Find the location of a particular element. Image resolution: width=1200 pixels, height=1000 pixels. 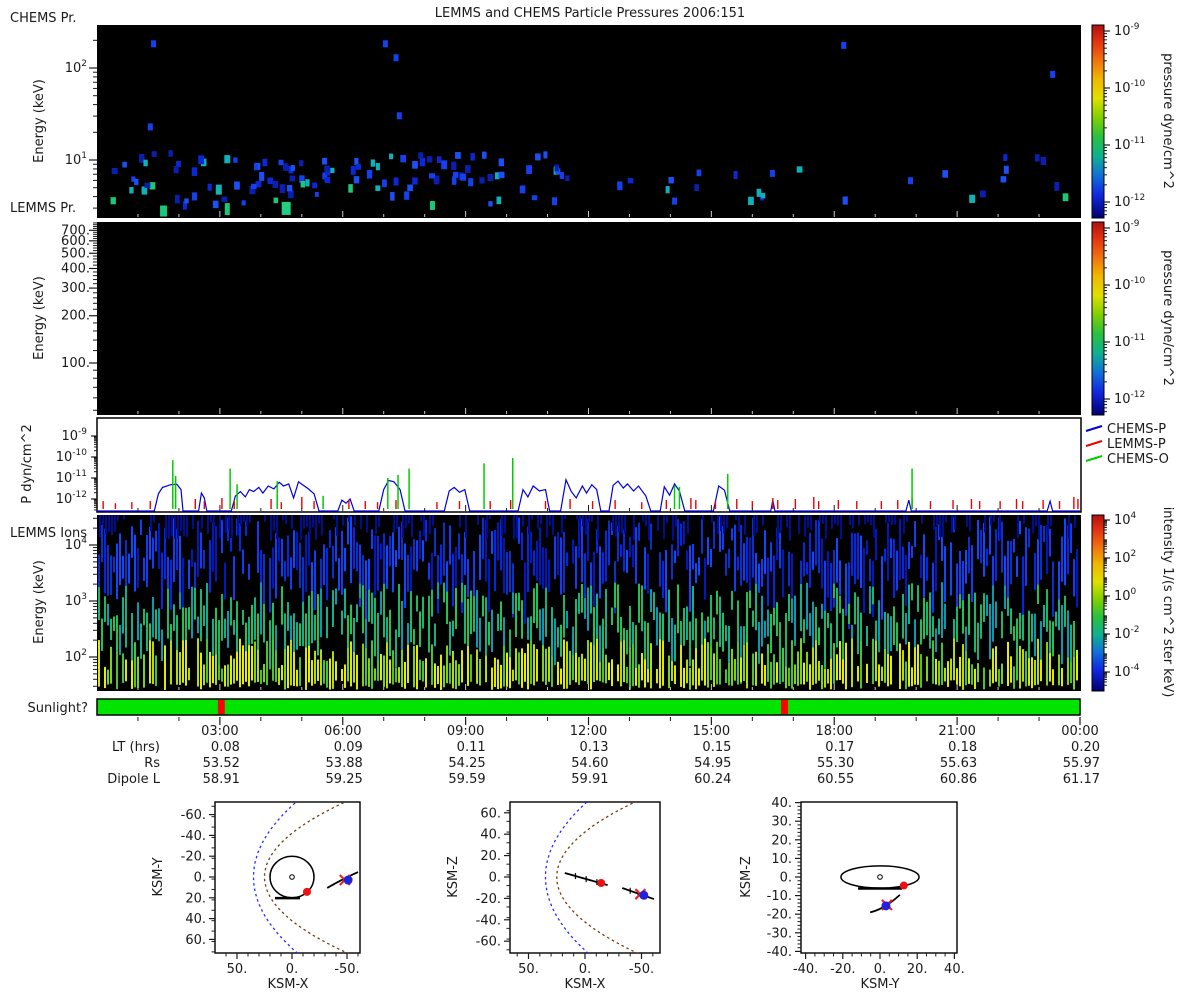

spacecraft-track is located at coordinates (342, 880).